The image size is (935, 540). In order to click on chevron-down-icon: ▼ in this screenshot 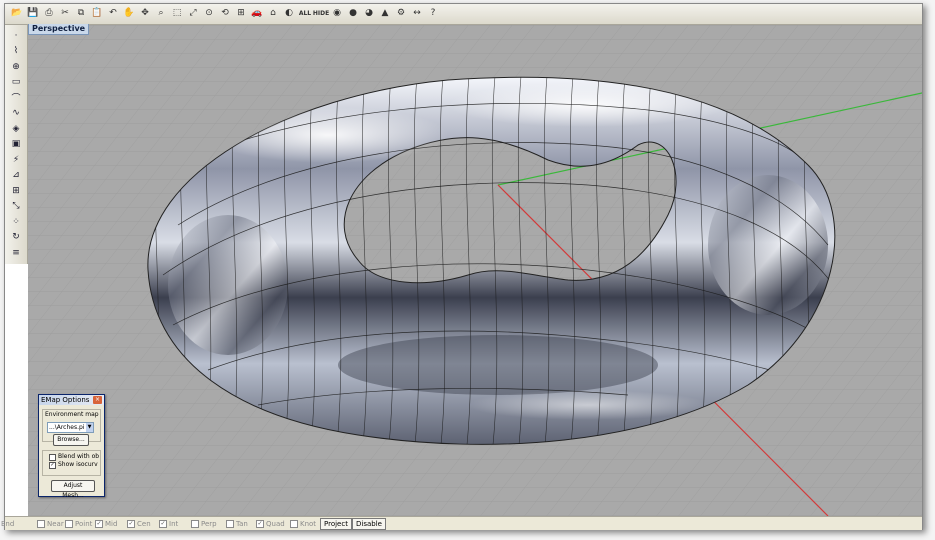, I will do `click(89, 427)`.